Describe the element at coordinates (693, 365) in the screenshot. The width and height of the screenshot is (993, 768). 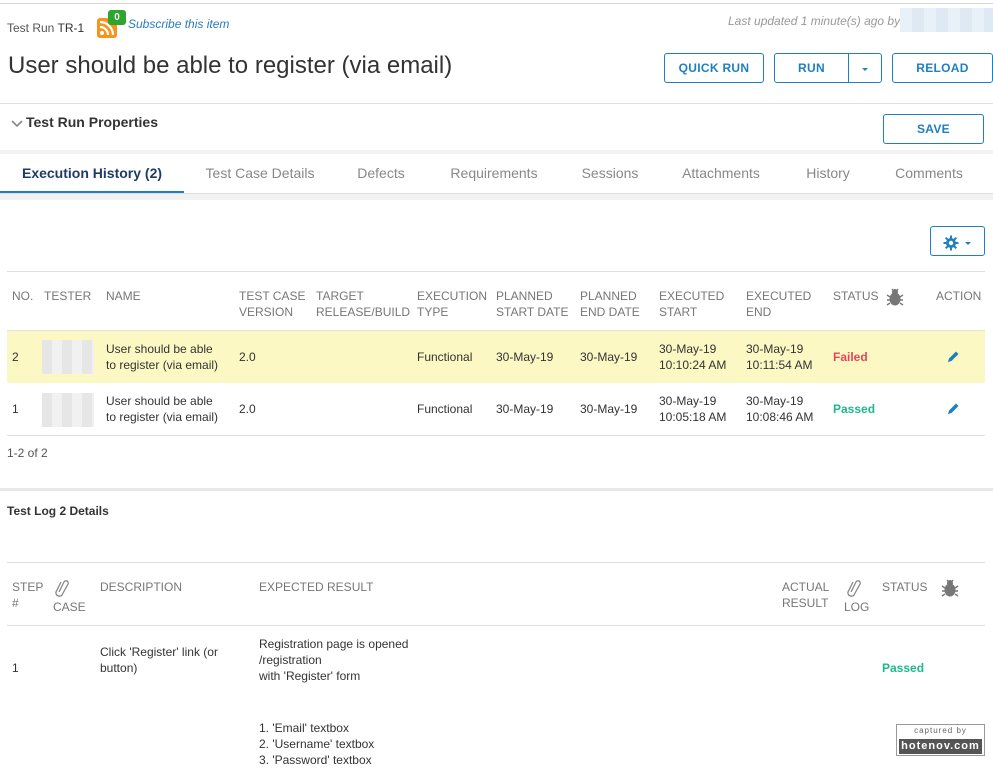
I see `row-time: 10:10:24 AM` at that location.